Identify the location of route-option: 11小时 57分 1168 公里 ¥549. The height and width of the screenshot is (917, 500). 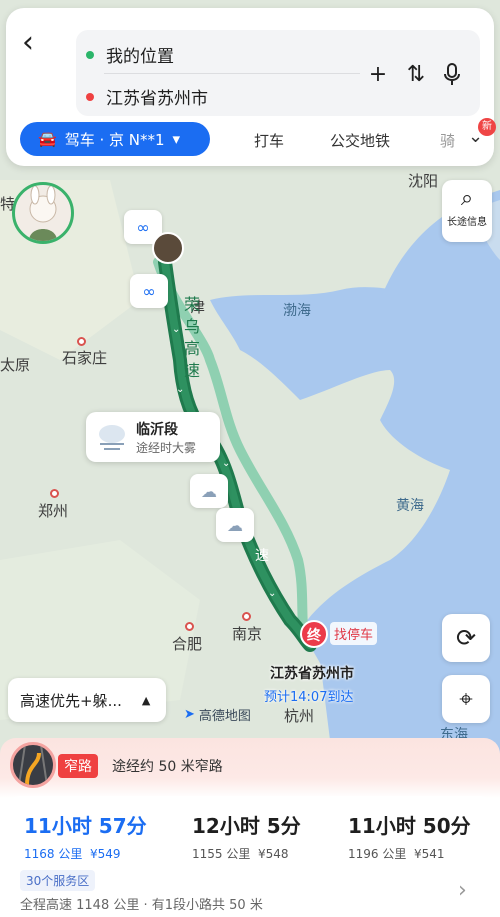
(85, 836).